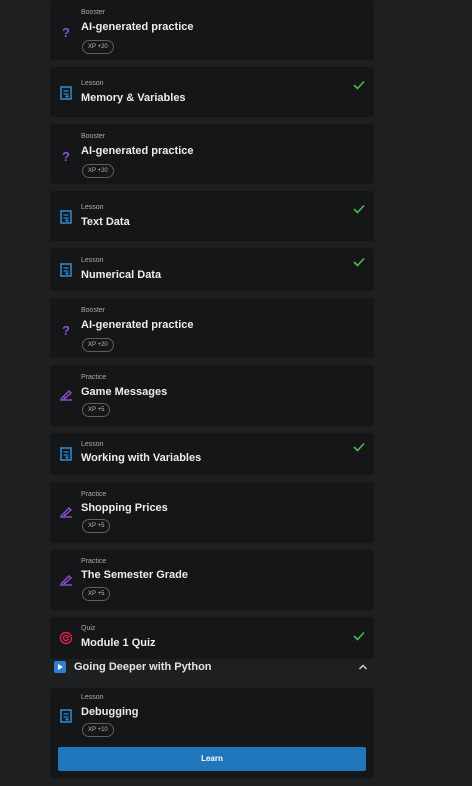  Describe the element at coordinates (363, 667) in the screenshot. I see `chevron-up-icon` at that location.